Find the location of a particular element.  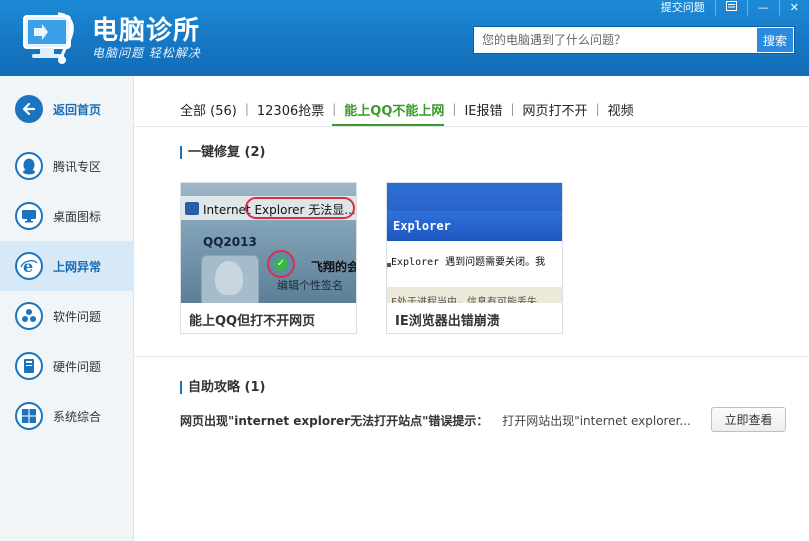

sidebar: 返回首页 腾讯专区 桌面图标 e 上网异常 软件问题 硬件问题 系统综合 is located at coordinates (67, 308).